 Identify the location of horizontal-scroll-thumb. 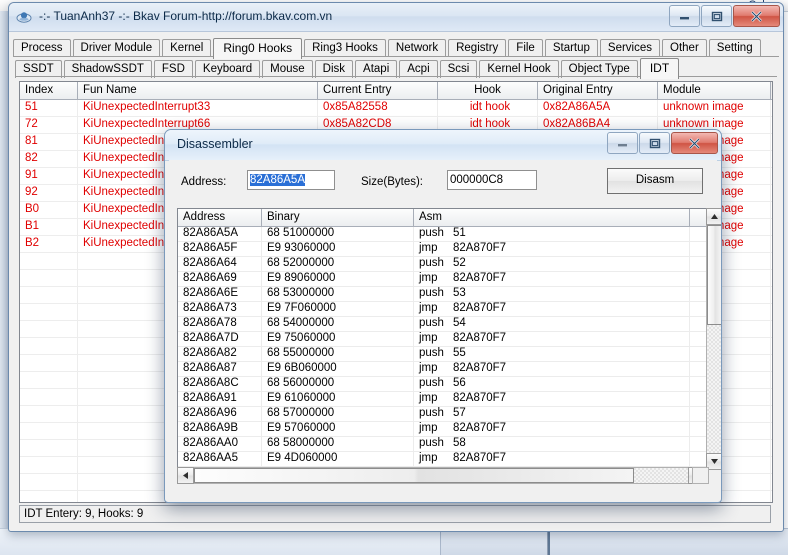
(414, 475).